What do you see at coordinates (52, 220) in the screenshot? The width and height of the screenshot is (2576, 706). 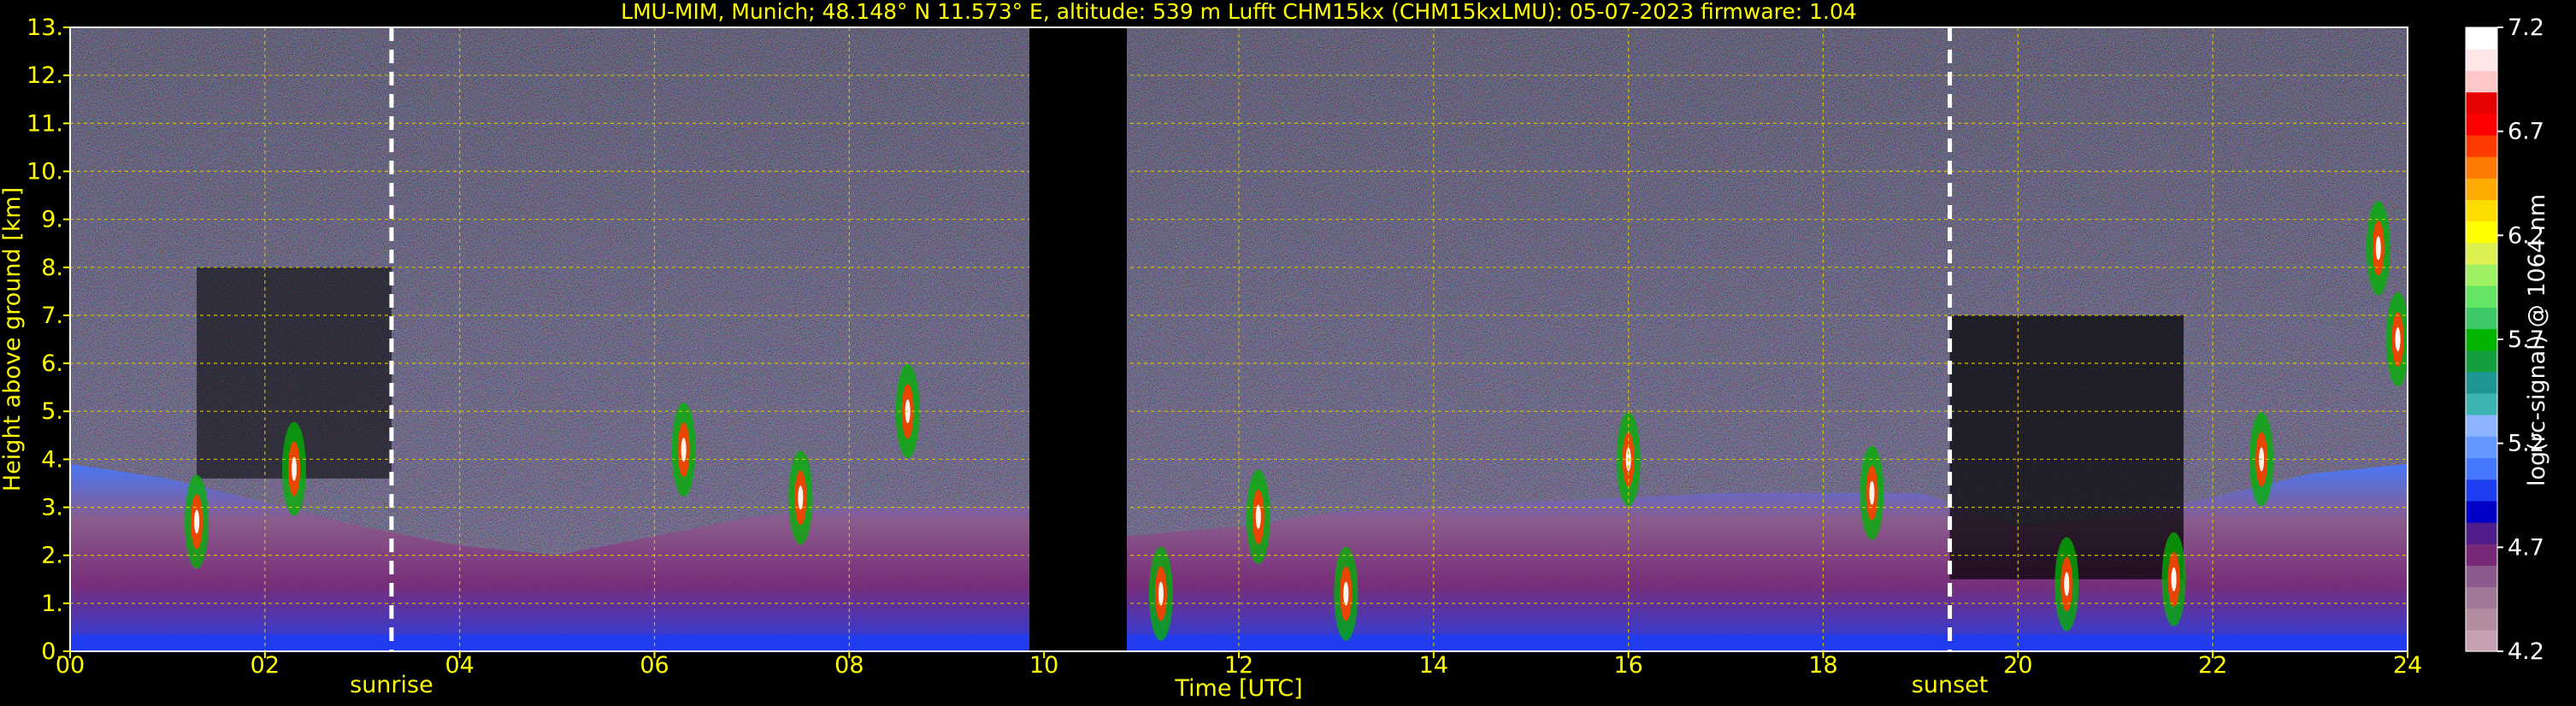 I see `y-tick-label: 9.` at bounding box center [52, 220].